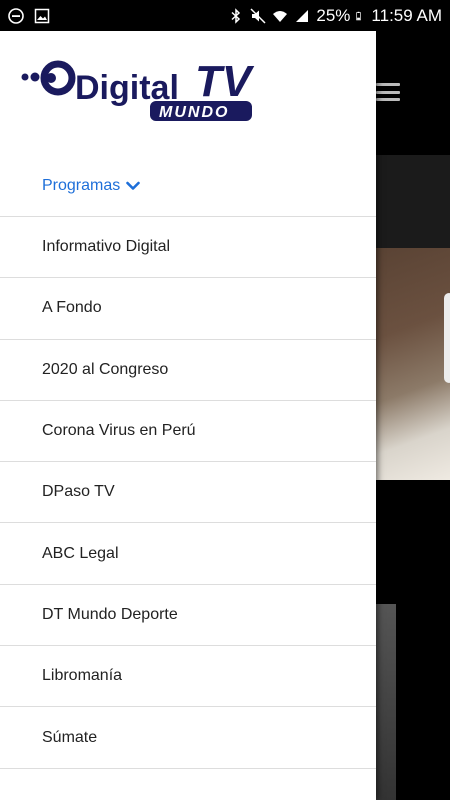  What do you see at coordinates (388, 92) in the screenshot?
I see `menu-icon` at bounding box center [388, 92].